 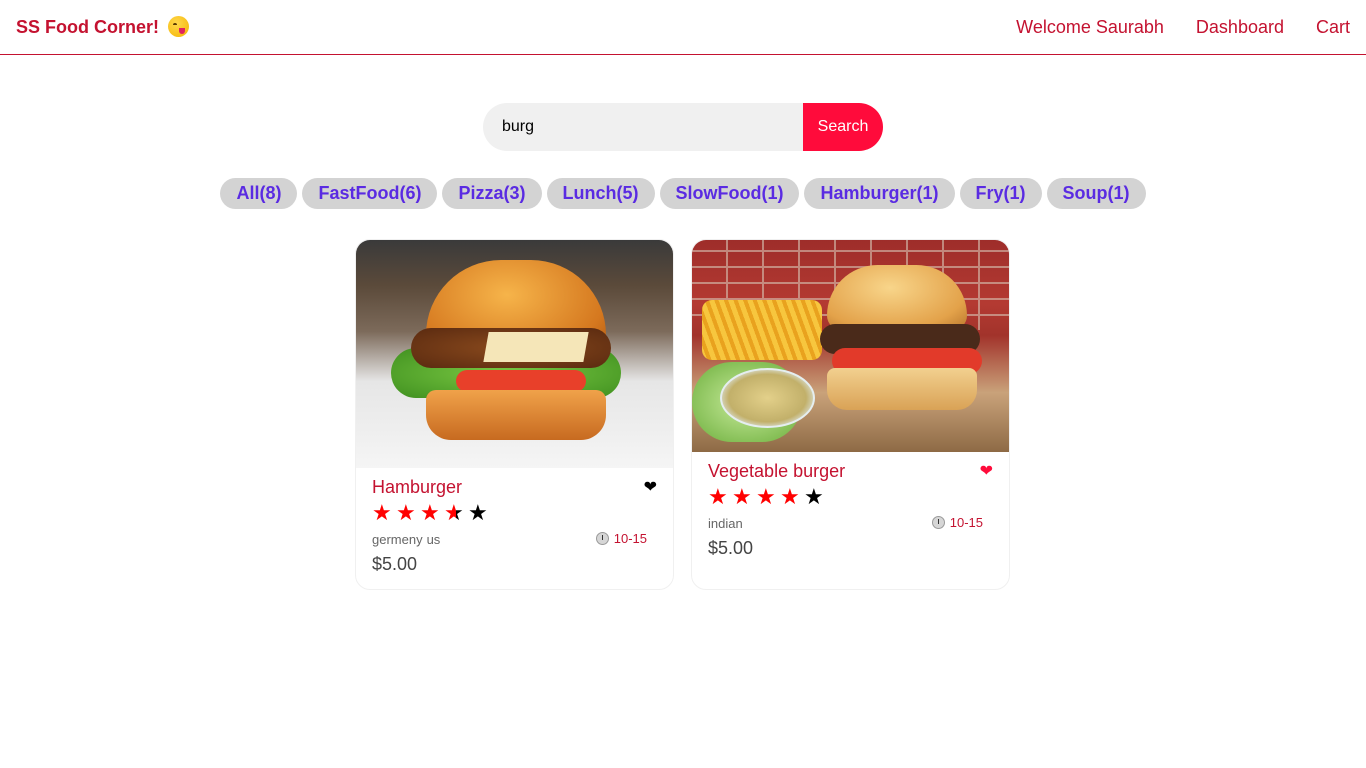 I want to click on origin-list: germeny us, so click(x=408, y=539).